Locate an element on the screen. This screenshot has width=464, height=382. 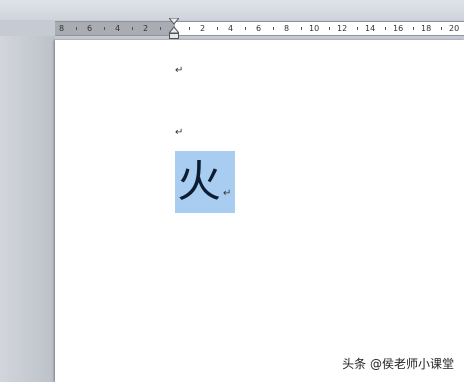
horizontal-ruler: 8 6 4 2 2 4 6 8 10 12 14 16 18 20 is located at coordinates (259, 28).